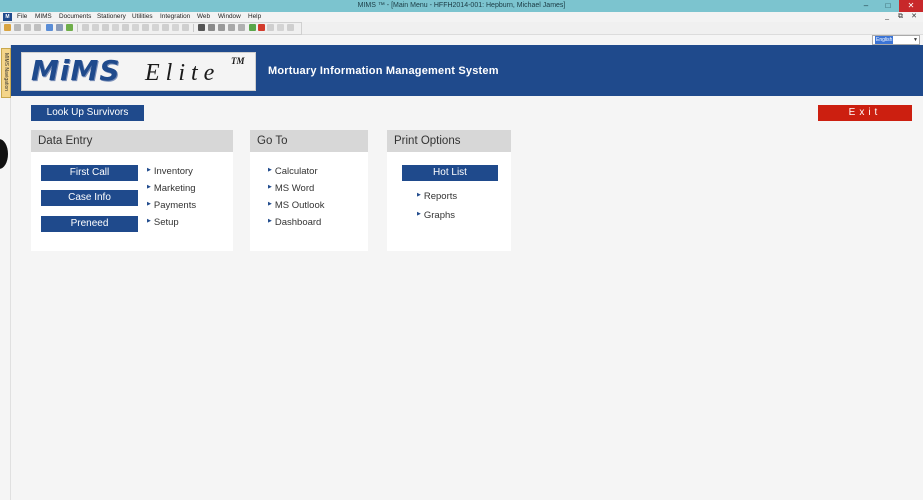  I want to click on child-restore-icon: ⧉, so click(900, 17).